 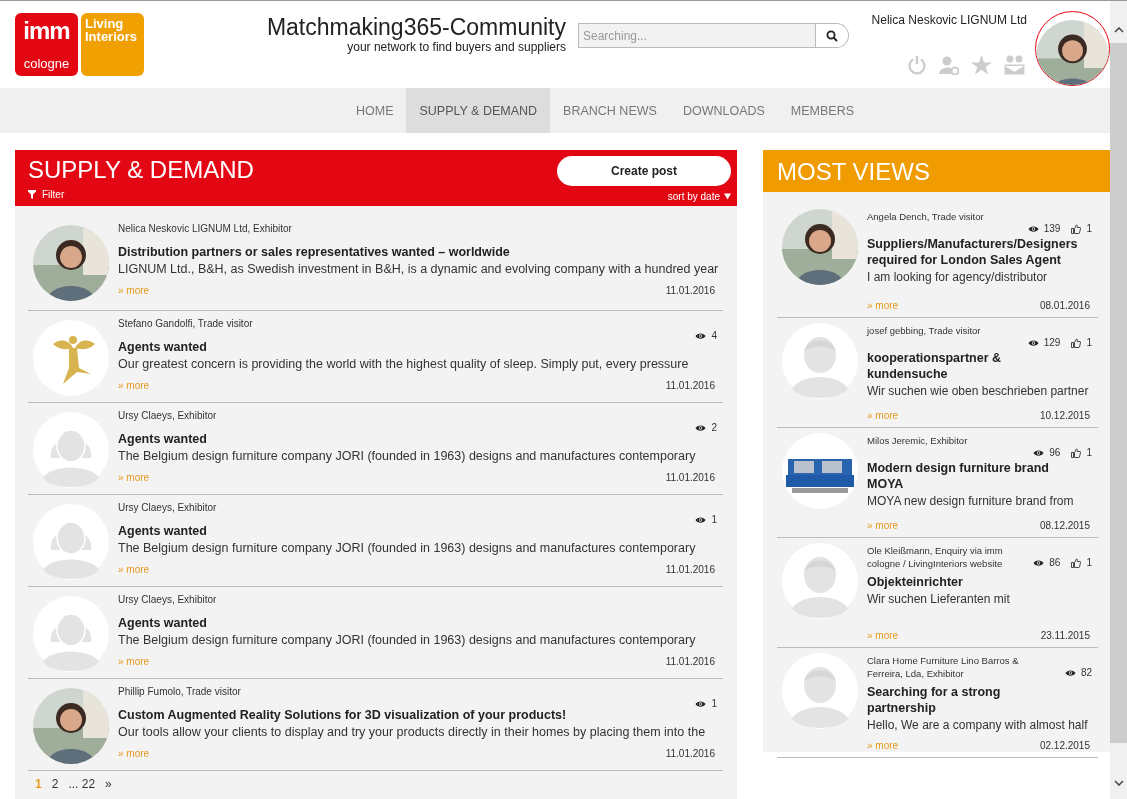 I want to click on post-title: Suppliers/Manufacturers/Designers required for London Sales Agent, so click(x=982, y=252).